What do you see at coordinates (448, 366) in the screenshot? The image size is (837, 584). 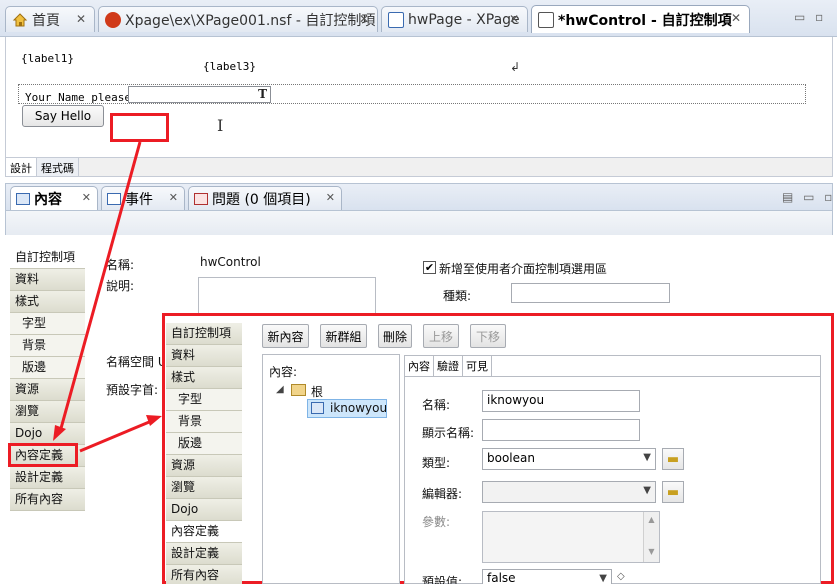 I see `tab-validation: 驗證` at bounding box center [448, 366].